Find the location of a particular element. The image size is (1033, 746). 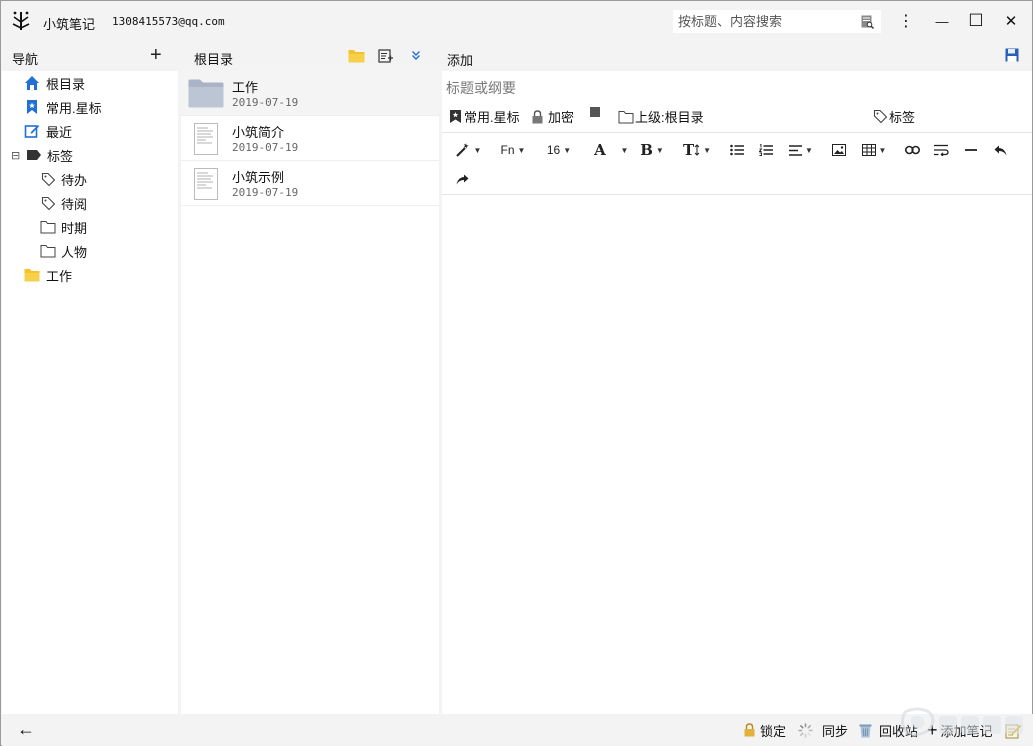

bullet-list-icon is located at coordinates (737, 150).